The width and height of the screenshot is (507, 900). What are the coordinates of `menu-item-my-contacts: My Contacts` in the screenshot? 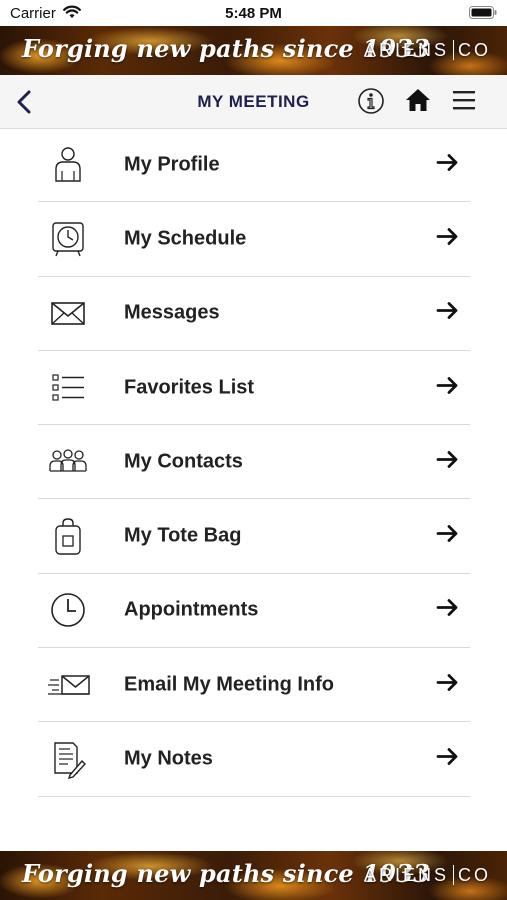 It's located at (254, 462).